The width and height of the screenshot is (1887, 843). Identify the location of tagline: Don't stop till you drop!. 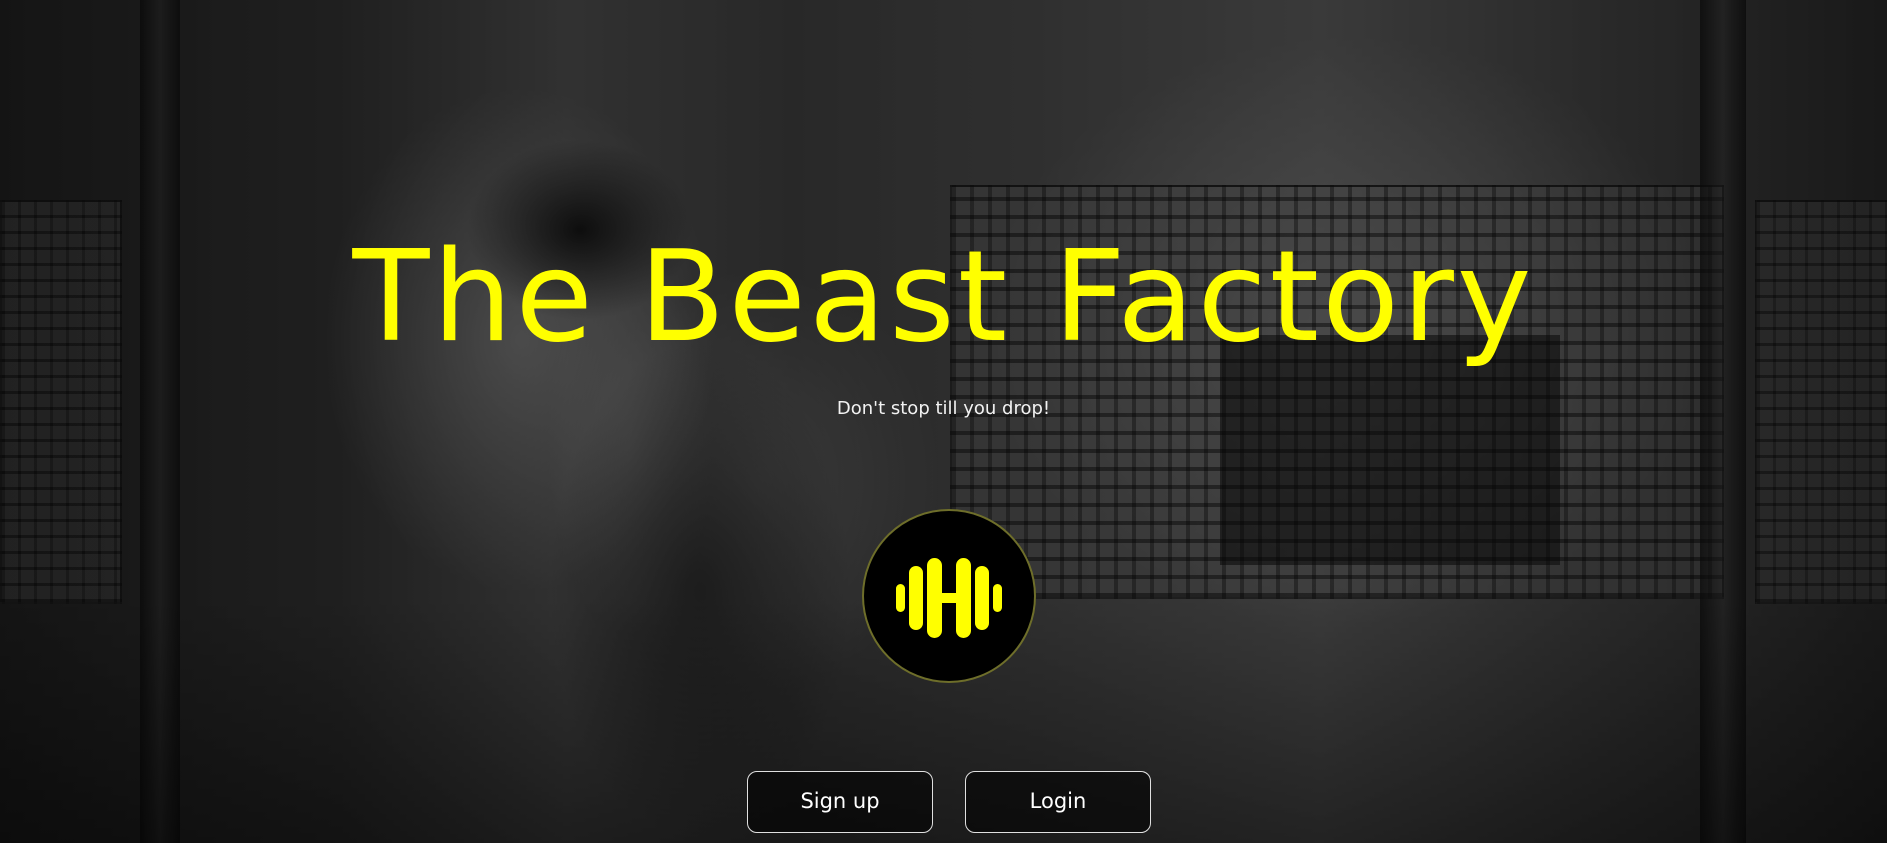
(943, 408).